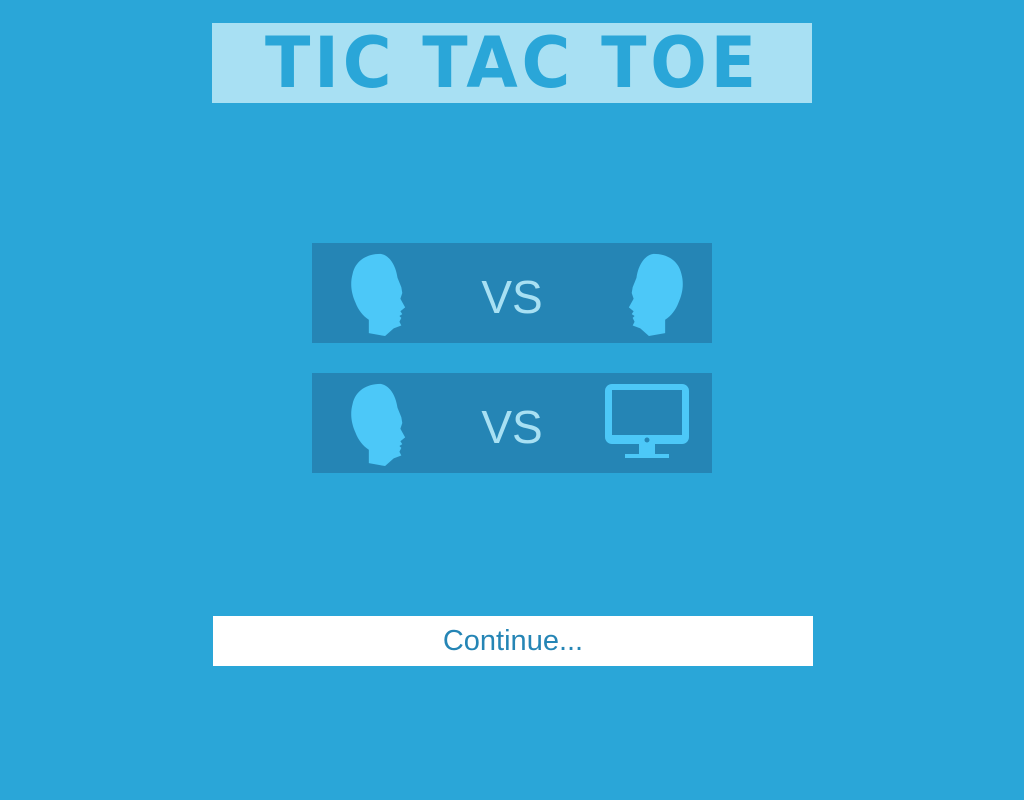 This screenshot has width=1024, height=800. Describe the element at coordinates (647, 424) in the screenshot. I see `computer-monitor-icon` at that location.